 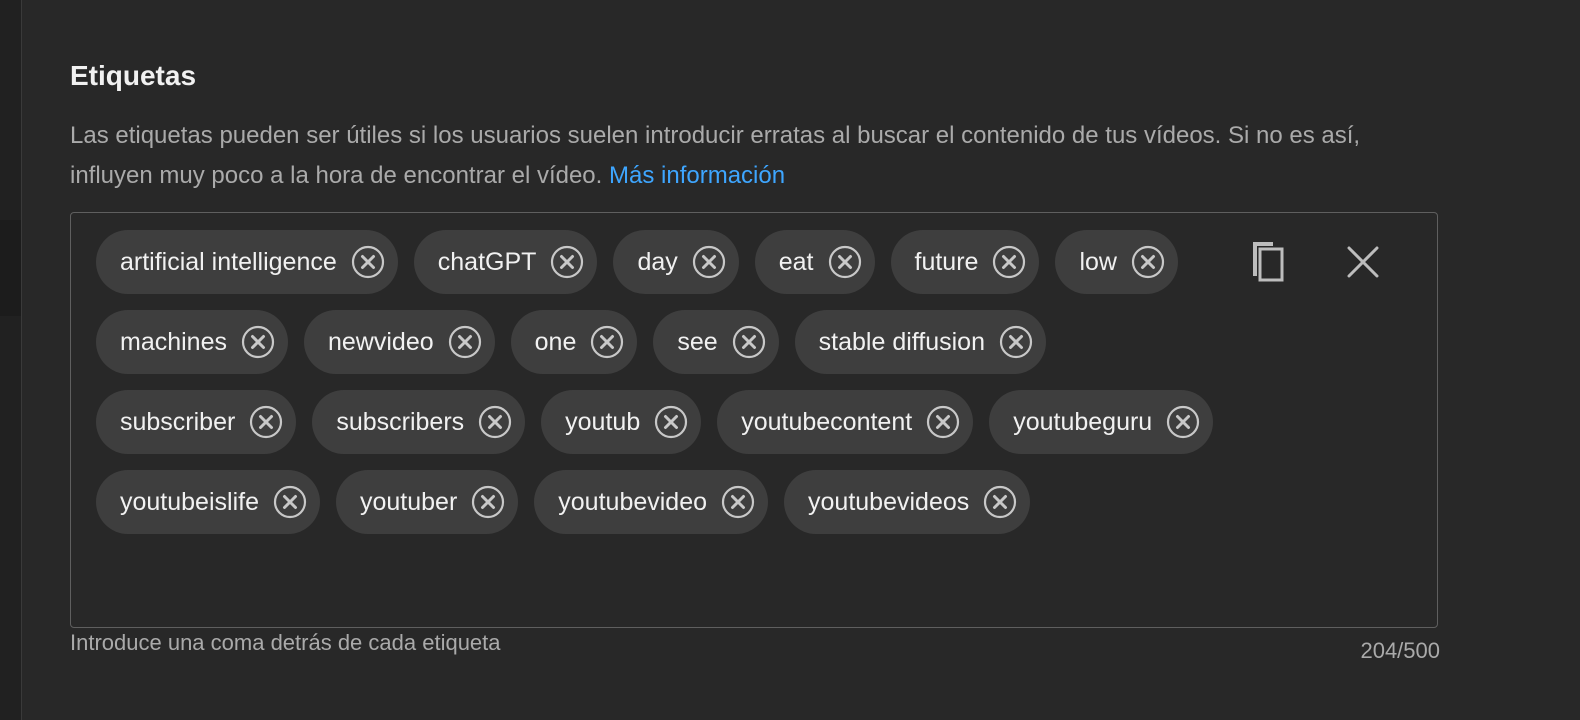 What do you see at coordinates (555, 342) in the screenshot?
I see `tag-chip-label: one` at bounding box center [555, 342].